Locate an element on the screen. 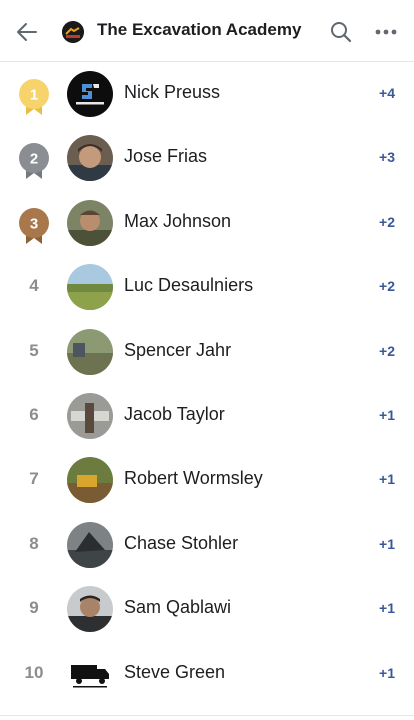 The height and width of the screenshot is (720, 414). leaderboard-row: 6 Jacob Taylor +1 is located at coordinates (207, 416).